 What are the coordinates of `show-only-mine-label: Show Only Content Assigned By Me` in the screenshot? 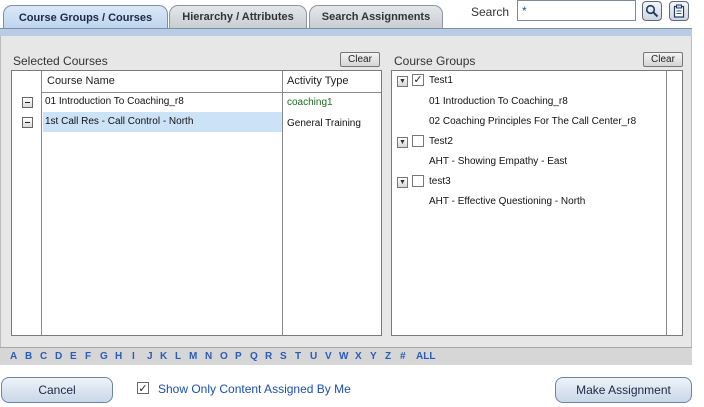 It's located at (254, 389).